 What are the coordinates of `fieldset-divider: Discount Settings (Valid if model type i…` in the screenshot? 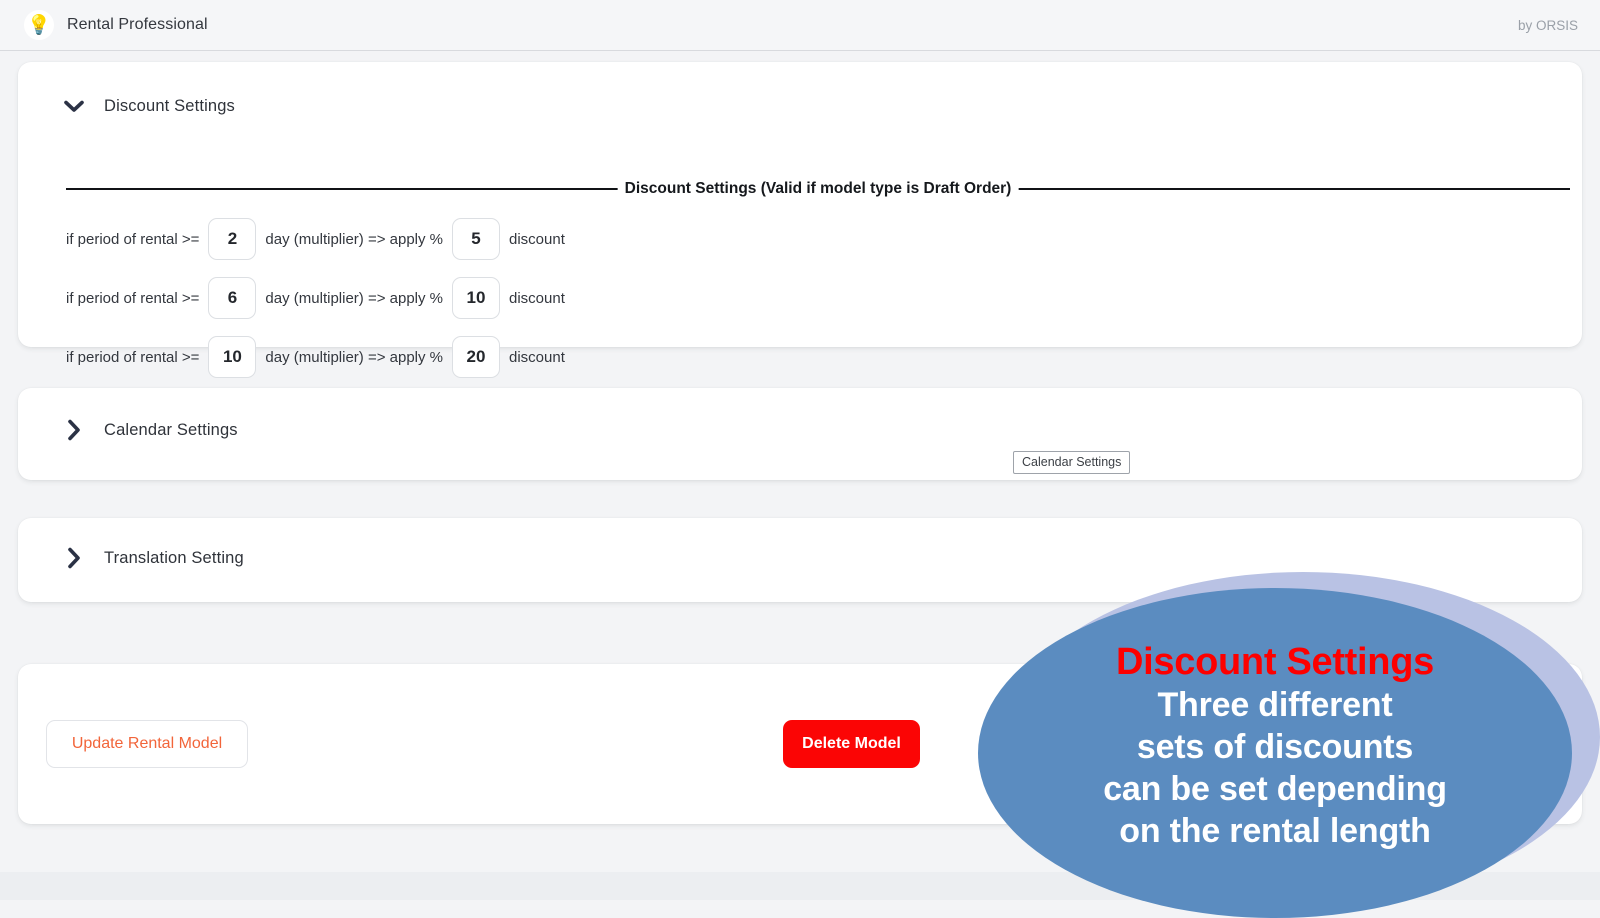 It's located at (818, 189).